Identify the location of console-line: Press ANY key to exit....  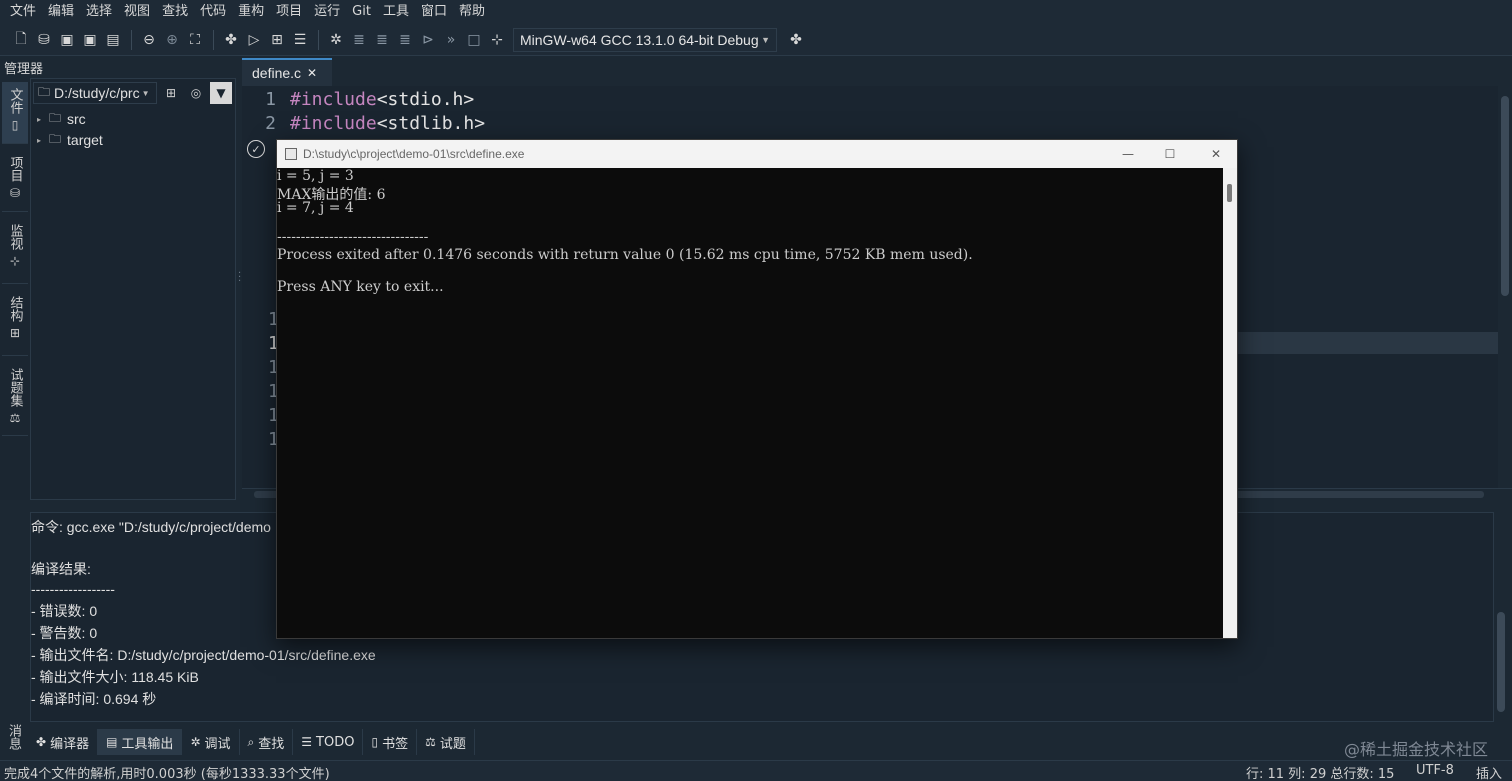
(360, 287).